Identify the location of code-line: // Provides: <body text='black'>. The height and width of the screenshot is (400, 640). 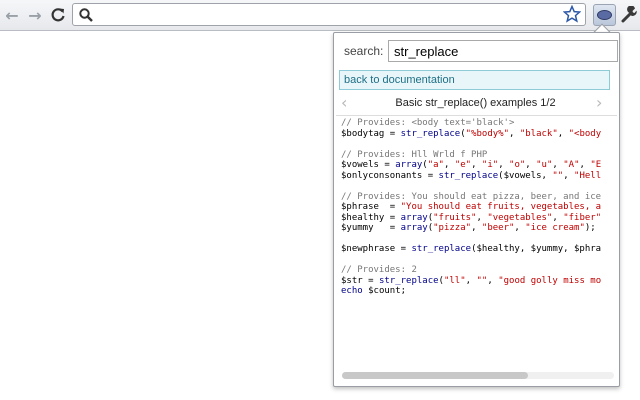
(471, 123).